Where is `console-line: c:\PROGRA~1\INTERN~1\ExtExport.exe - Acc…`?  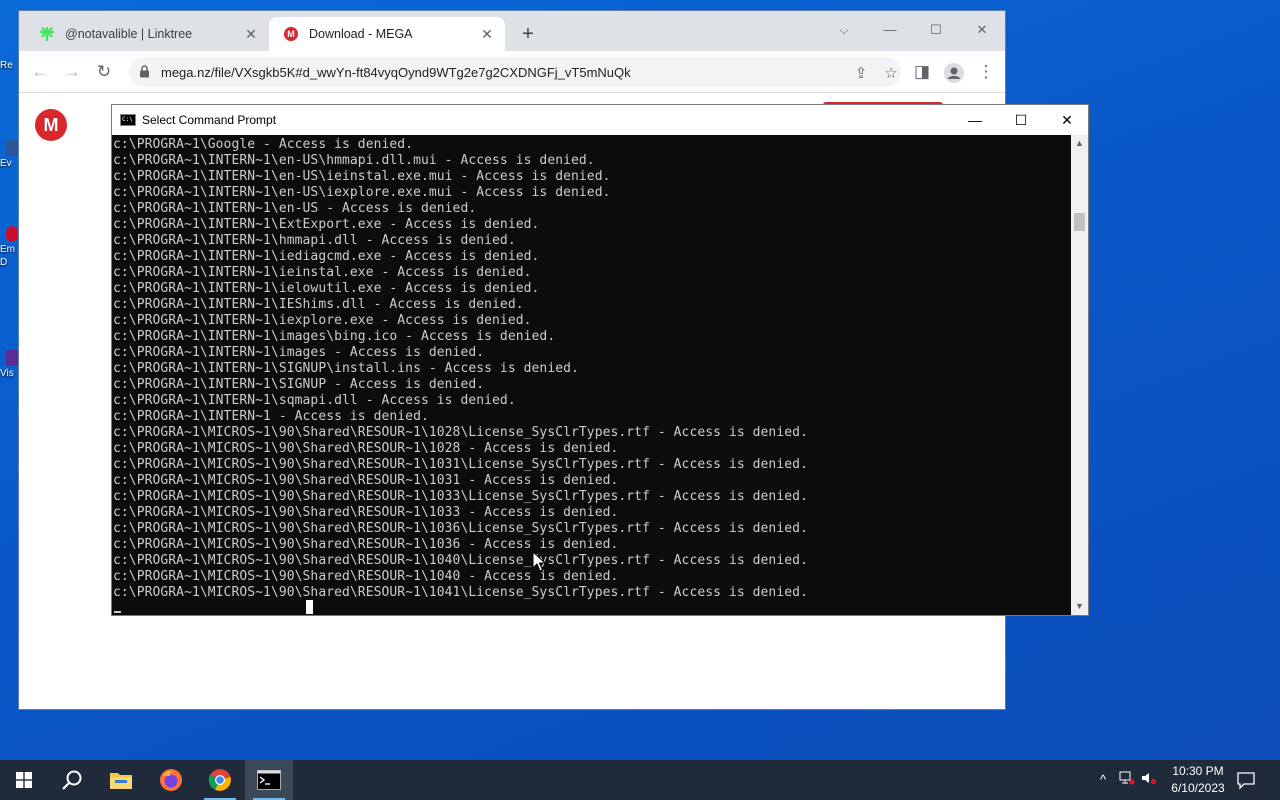
console-line: c:\PROGRA~1\INTERN~1\ExtExport.exe - Acc… is located at coordinates (326, 224).